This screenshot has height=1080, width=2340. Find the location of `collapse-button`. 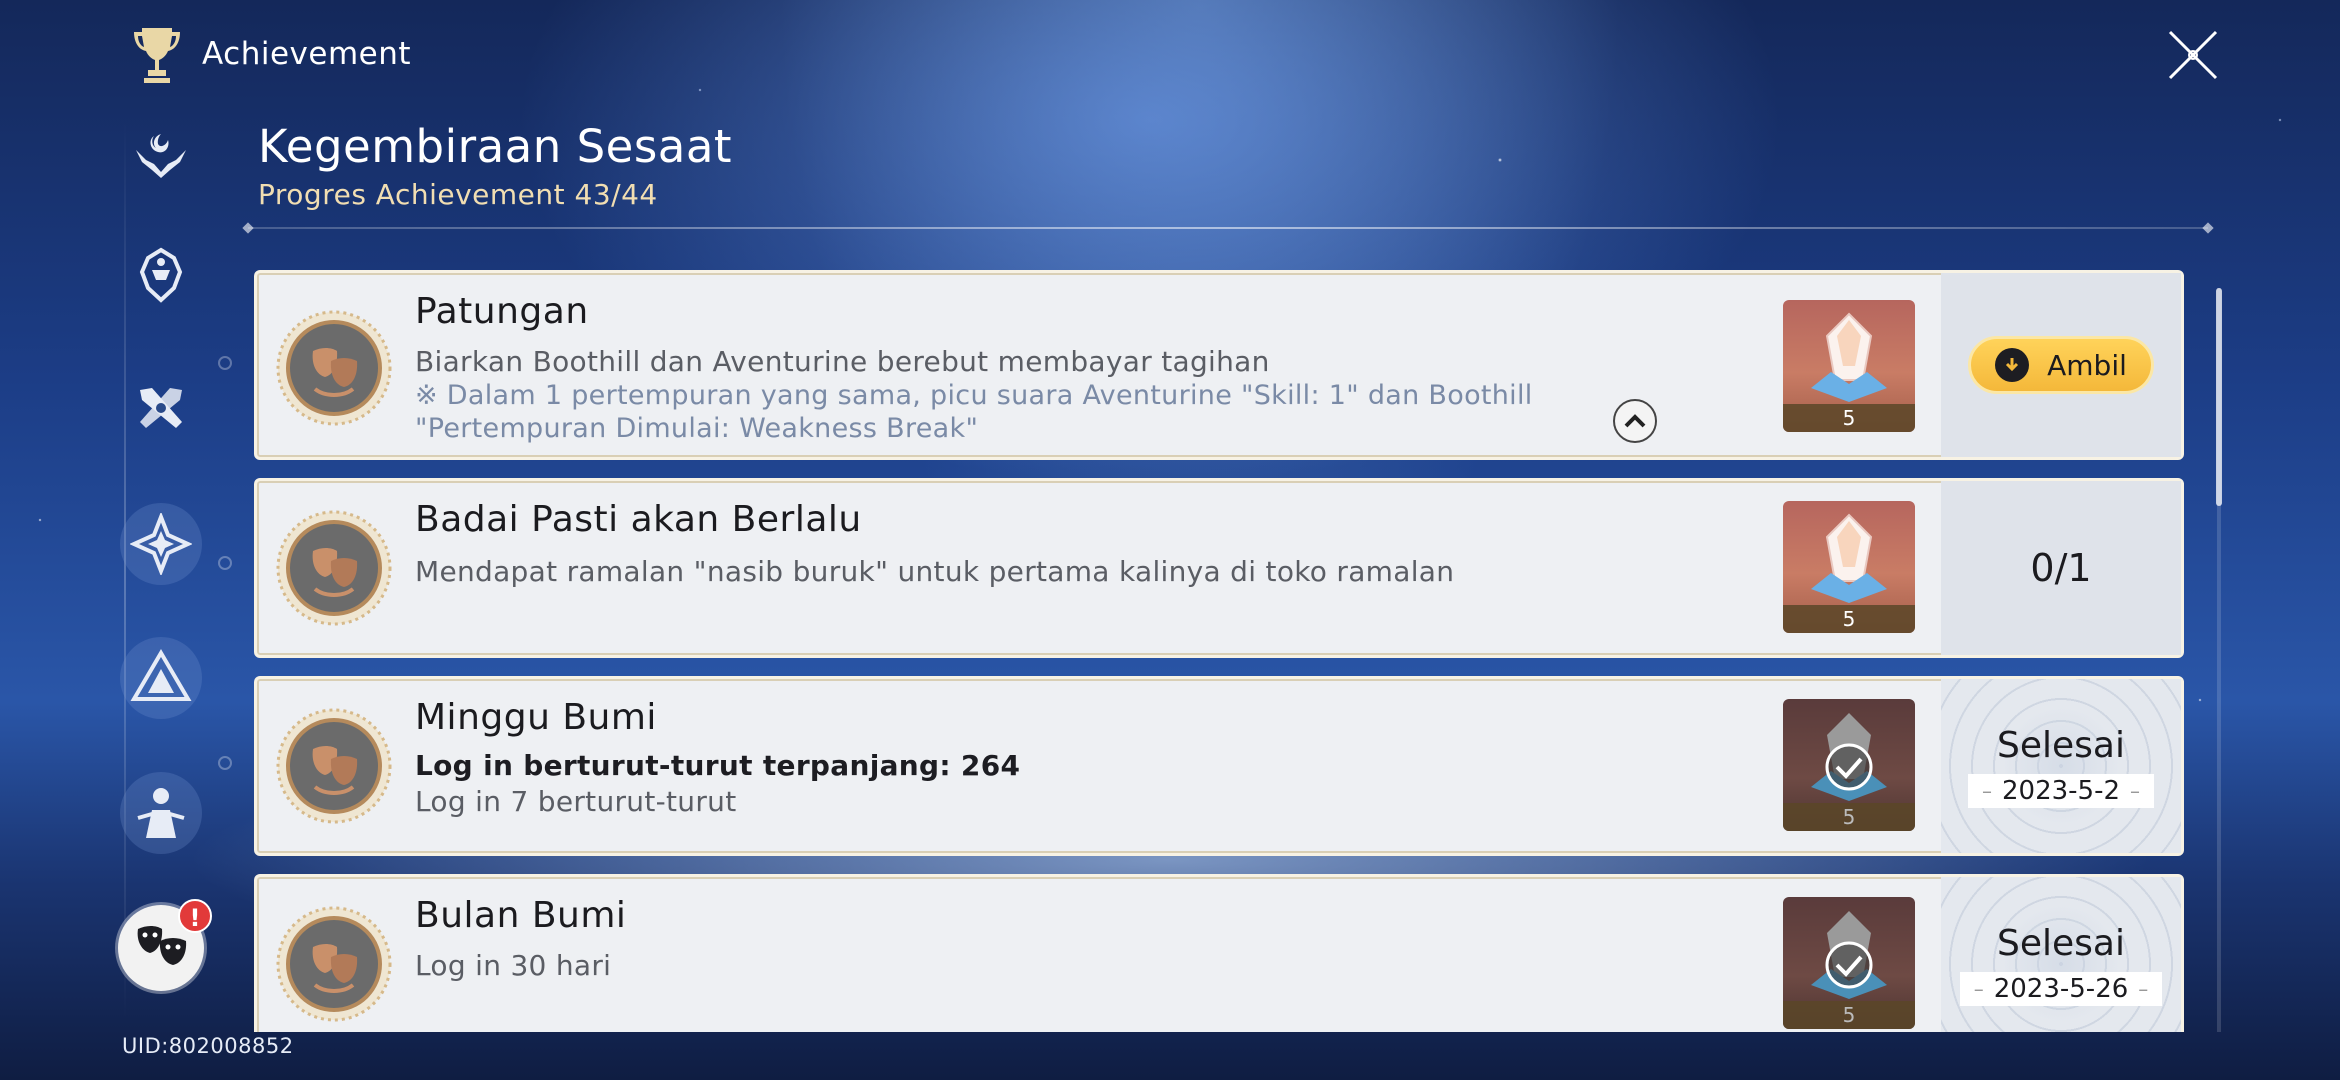

collapse-button is located at coordinates (1635, 421).